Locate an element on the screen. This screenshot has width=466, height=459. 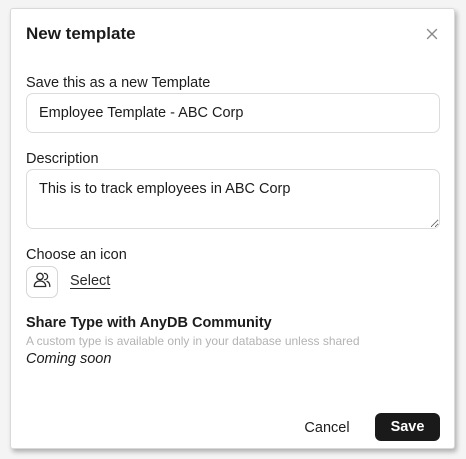
coming-soon-text: Coming soon is located at coordinates (69, 359).